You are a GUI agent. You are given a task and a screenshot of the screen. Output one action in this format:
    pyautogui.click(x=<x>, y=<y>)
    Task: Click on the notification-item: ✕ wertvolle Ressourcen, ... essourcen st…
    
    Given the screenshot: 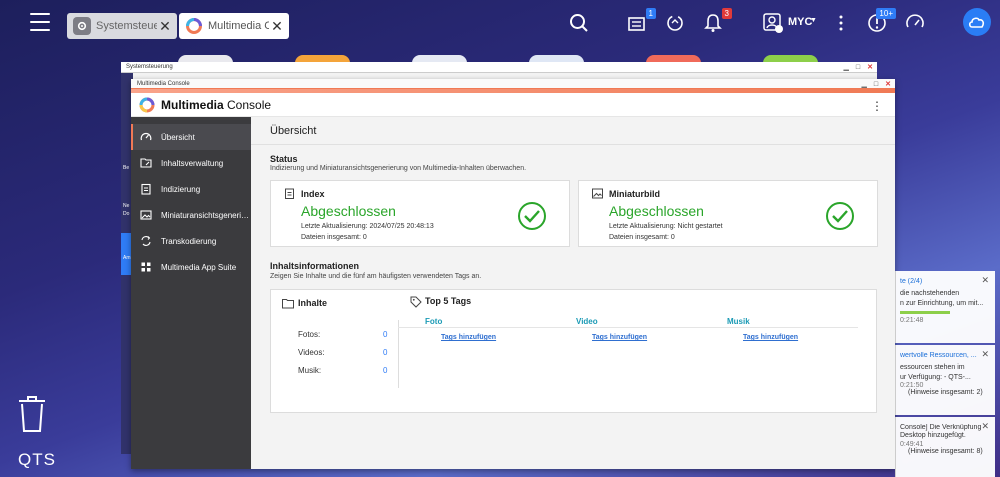 What is the action you would take?
    pyautogui.click(x=945, y=380)
    